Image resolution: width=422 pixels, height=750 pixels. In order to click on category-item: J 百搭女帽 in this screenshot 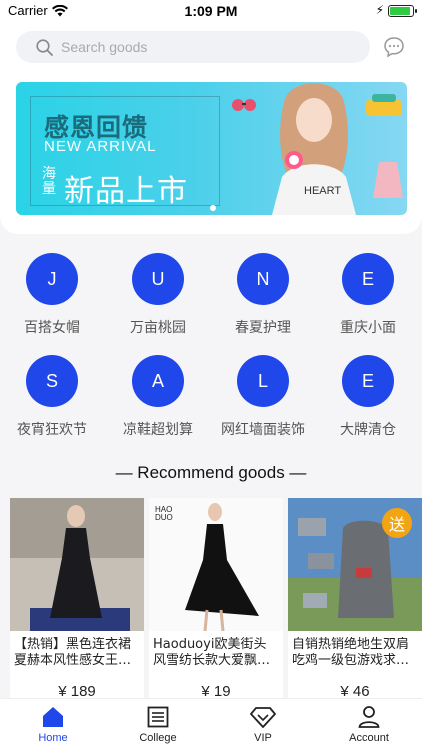, I will do `click(52, 295)`.